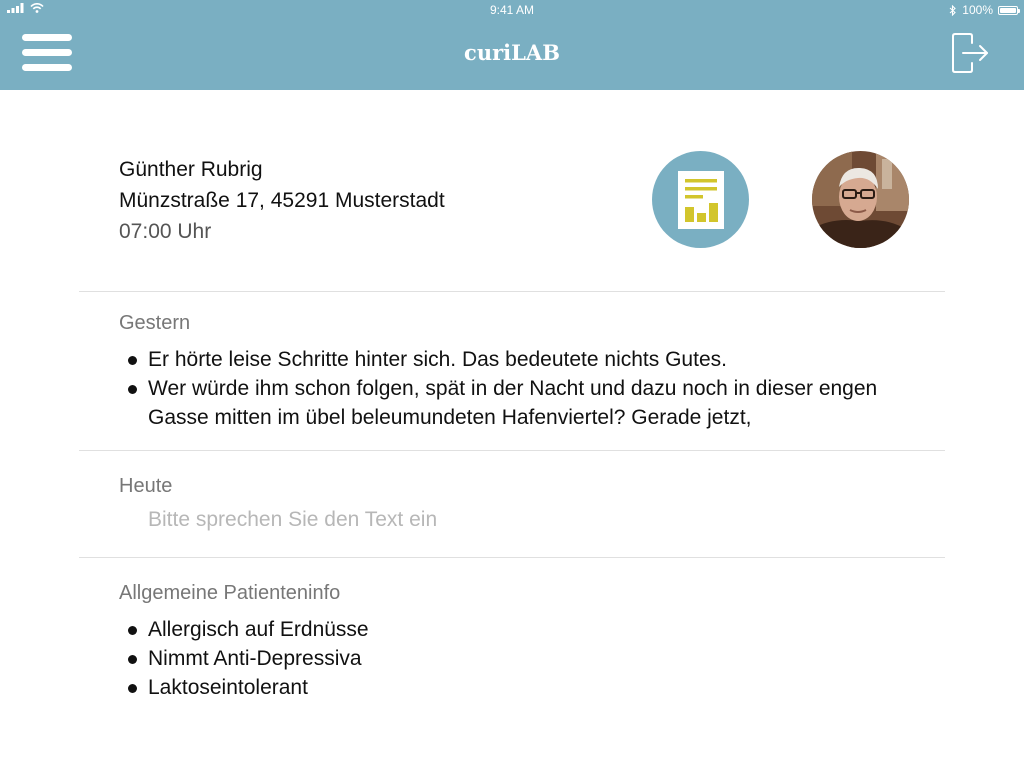 The width and height of the screenshot is (1024, 768). I want to click on list-item: Allergisch auf Erdnüsse, so click(504, 629).